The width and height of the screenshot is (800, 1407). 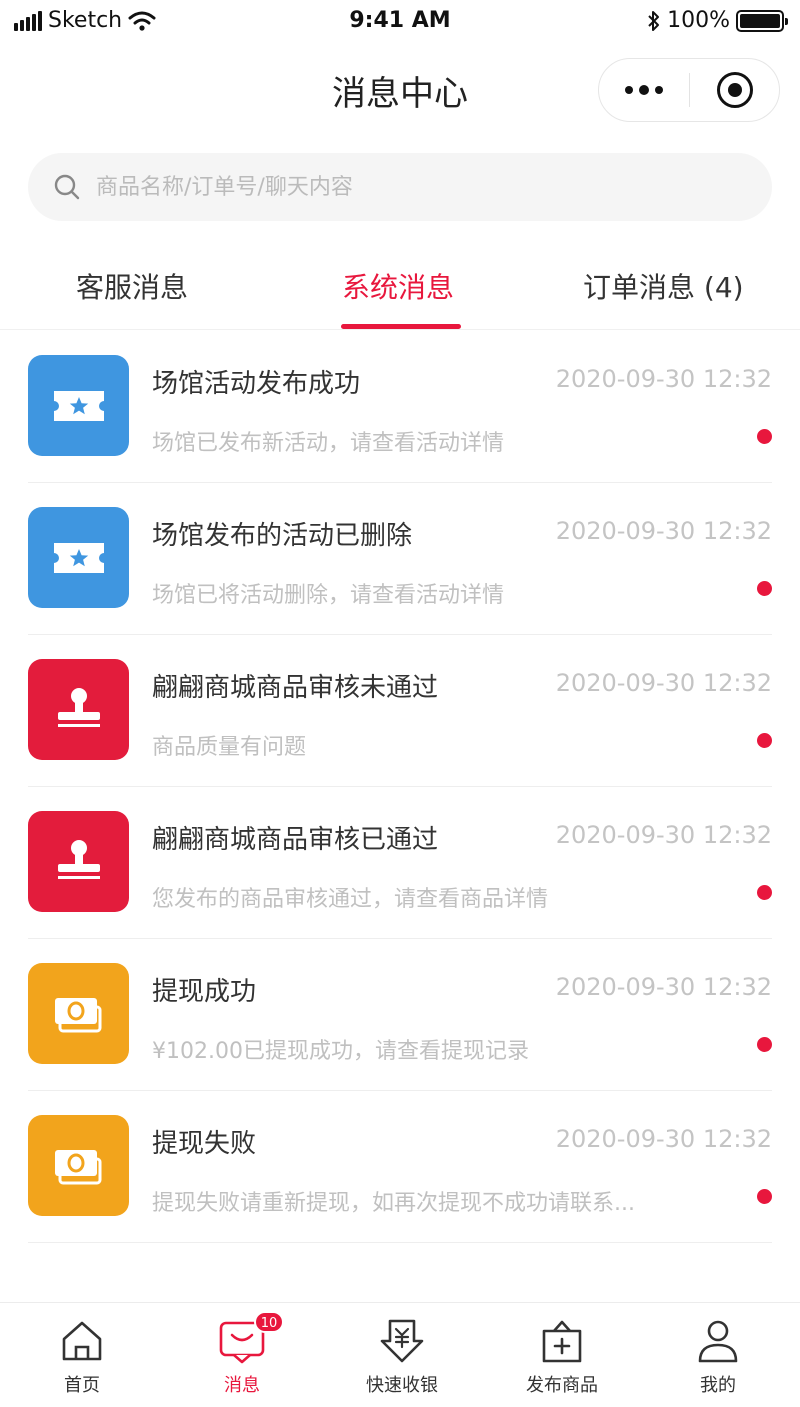 I want to click on message-desc: 场馆已发布新活动，请查看活动详情, so click(x=328, y=443).